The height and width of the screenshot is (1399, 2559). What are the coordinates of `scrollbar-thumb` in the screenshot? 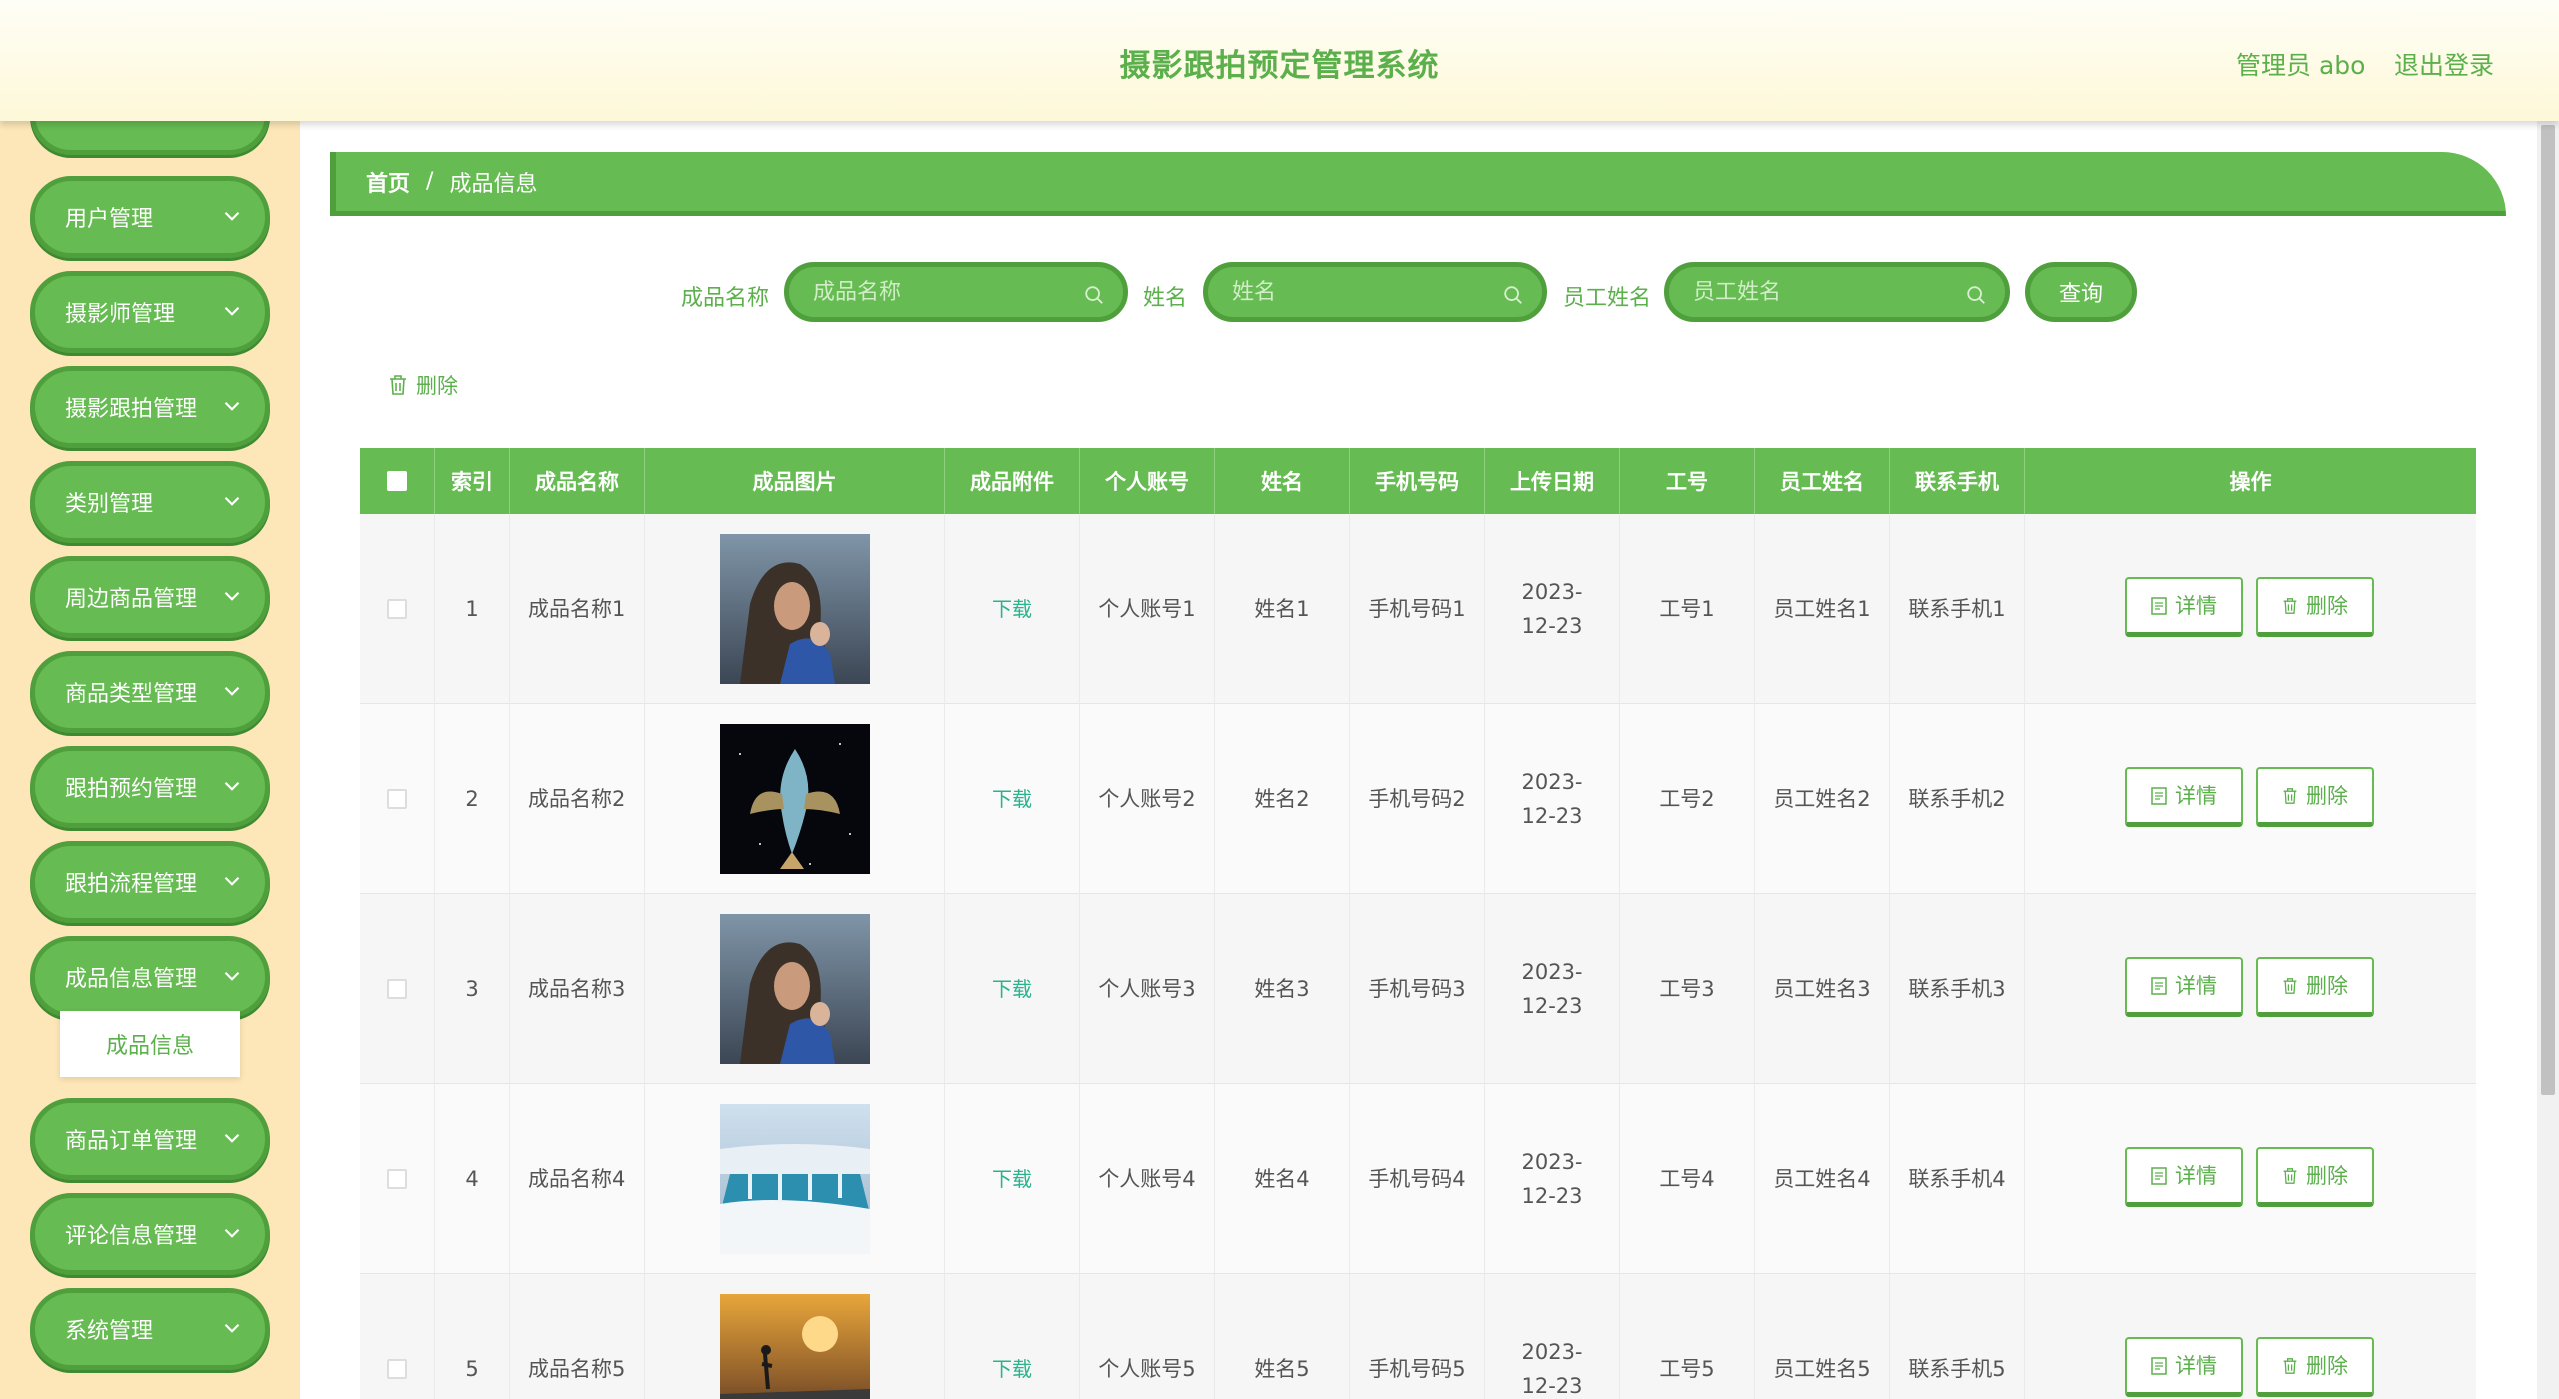 It's located at (2548, 610).